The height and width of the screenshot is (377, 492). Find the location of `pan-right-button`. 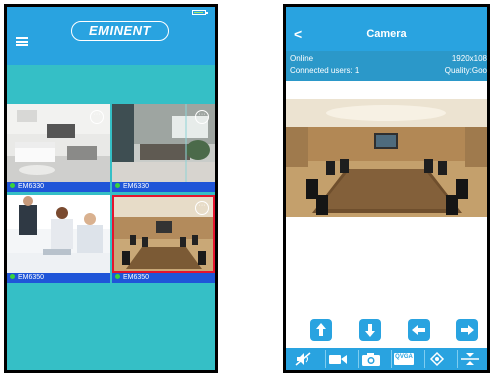

pan-right-button is located at coordinates (467, 330).